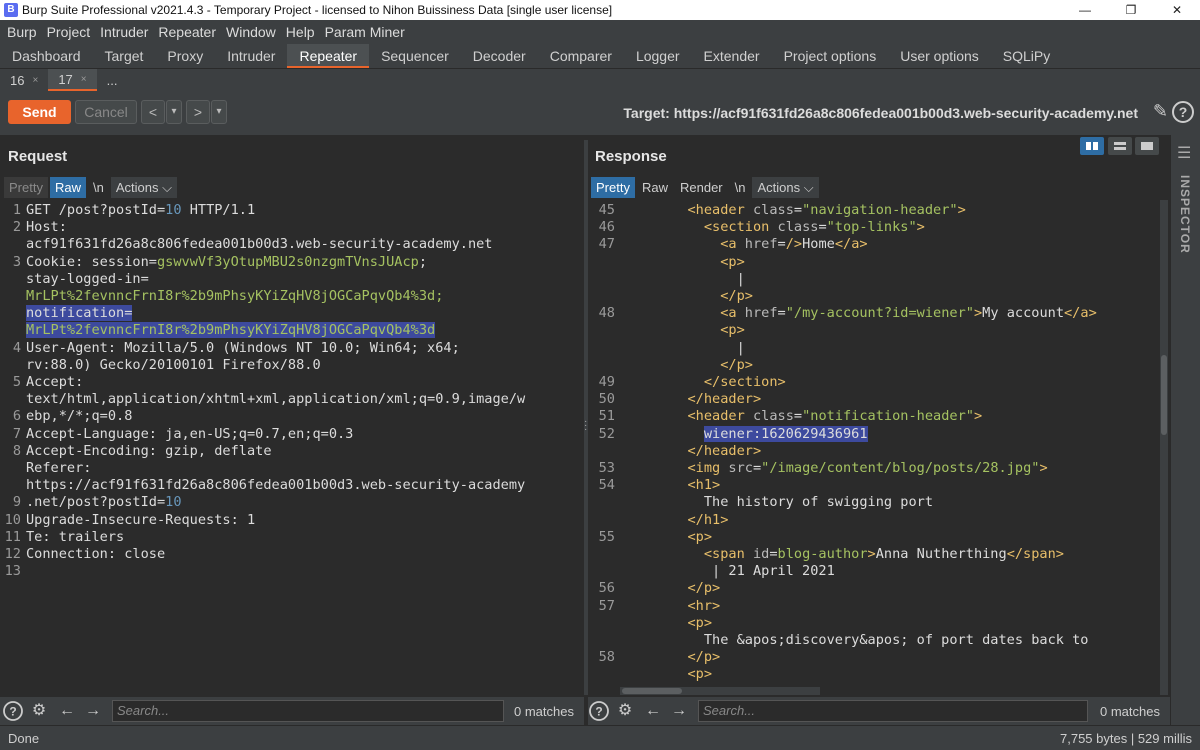  I want to click on tab-logger: Logger, so click(658, 56).